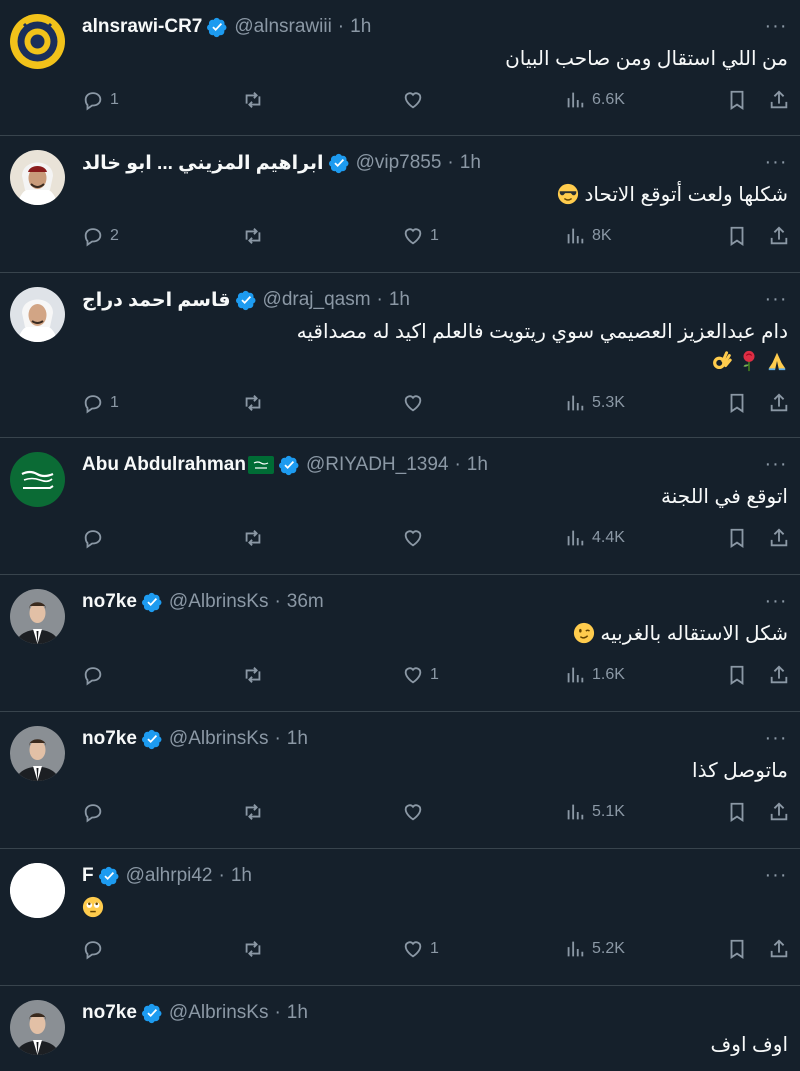 The width and height of the screenshot is (800, 1071). I want to click on views-button: 8K, so click(588, 236).